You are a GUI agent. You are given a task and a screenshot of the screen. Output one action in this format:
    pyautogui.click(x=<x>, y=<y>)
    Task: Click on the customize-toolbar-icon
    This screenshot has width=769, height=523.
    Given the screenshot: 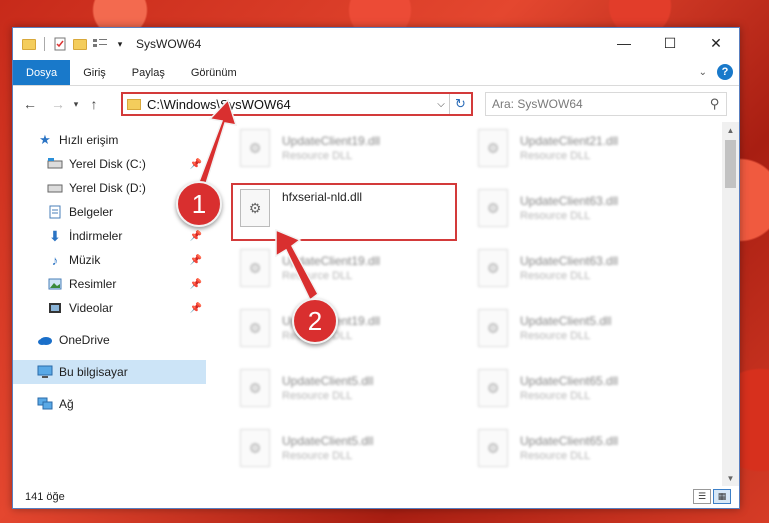 What is the action you would take?
    pyautogui.click(x=100, y=44)
    